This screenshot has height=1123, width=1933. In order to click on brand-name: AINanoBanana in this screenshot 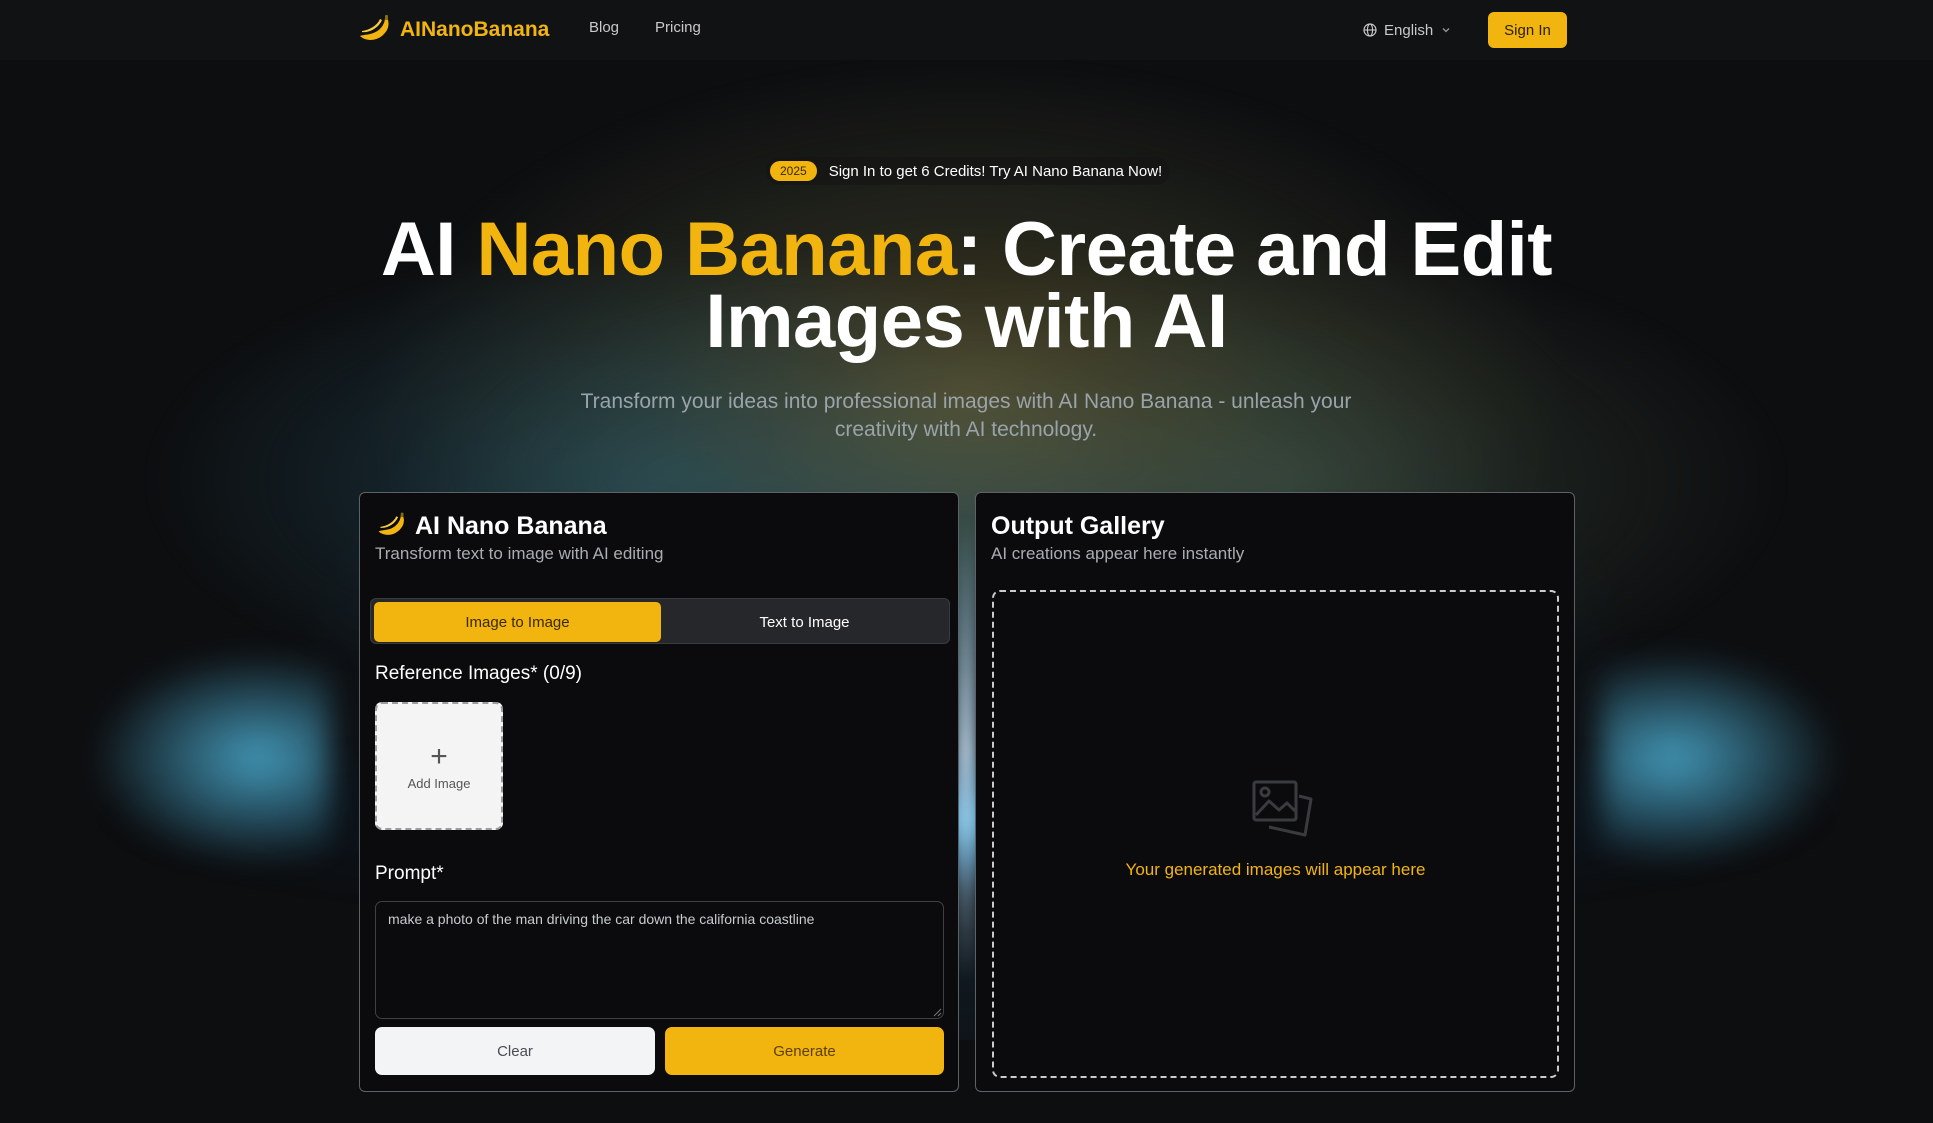, I will do `click(475, 29)`.